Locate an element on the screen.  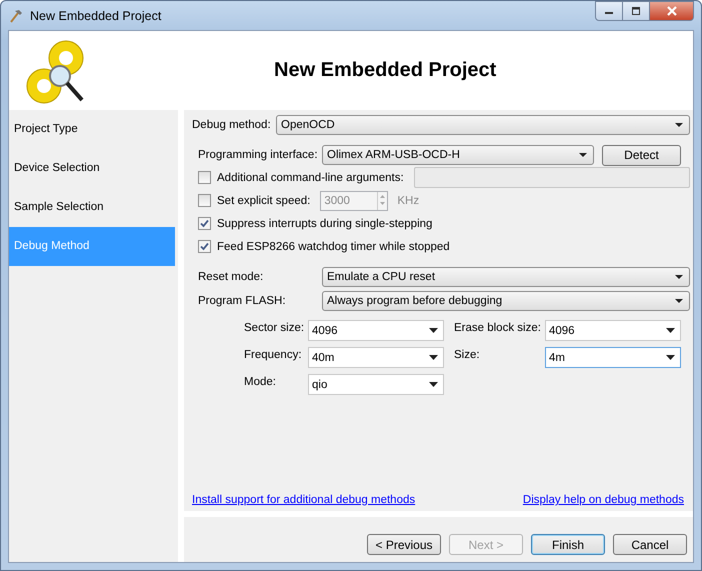
checkbox-label: Suppress interrupts during single-stepping is located at coordinates (324, 224).